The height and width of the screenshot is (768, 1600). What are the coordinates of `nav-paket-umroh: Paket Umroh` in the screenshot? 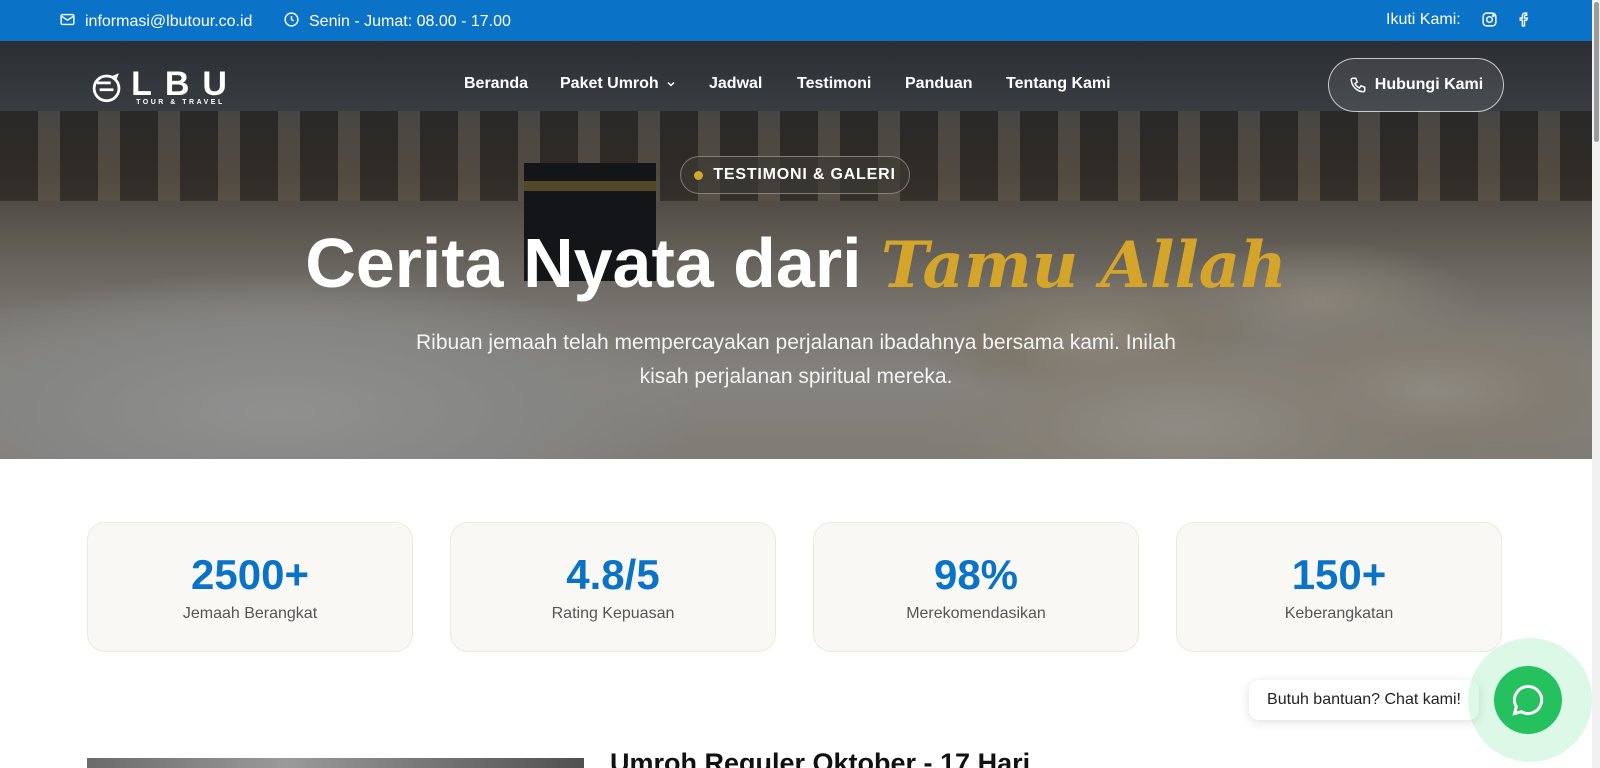 It's located at (618, 84).